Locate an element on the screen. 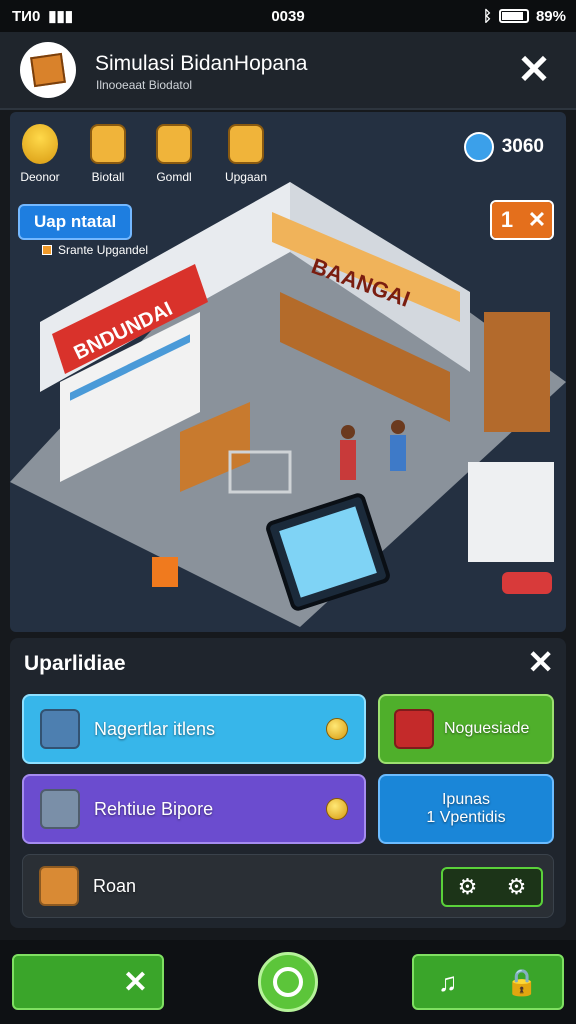 The image size is (576, 1024). right-display-case is located at coordinates (511, 512).